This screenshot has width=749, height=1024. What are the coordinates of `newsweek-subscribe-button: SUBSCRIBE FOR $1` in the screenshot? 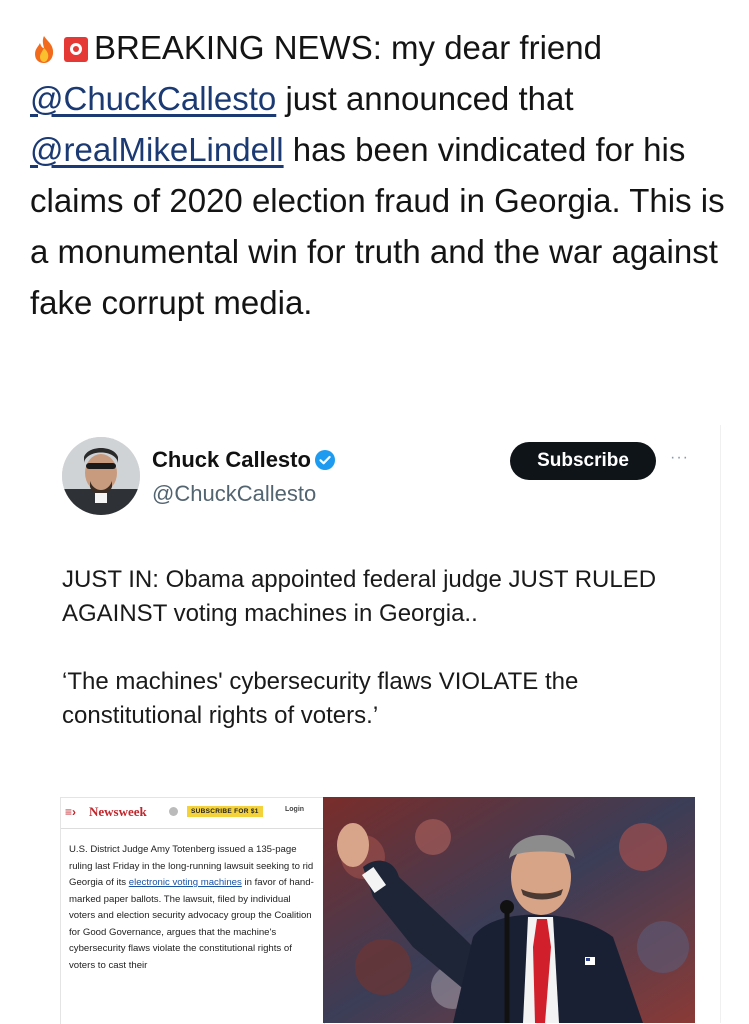 It's located at (225, 811).